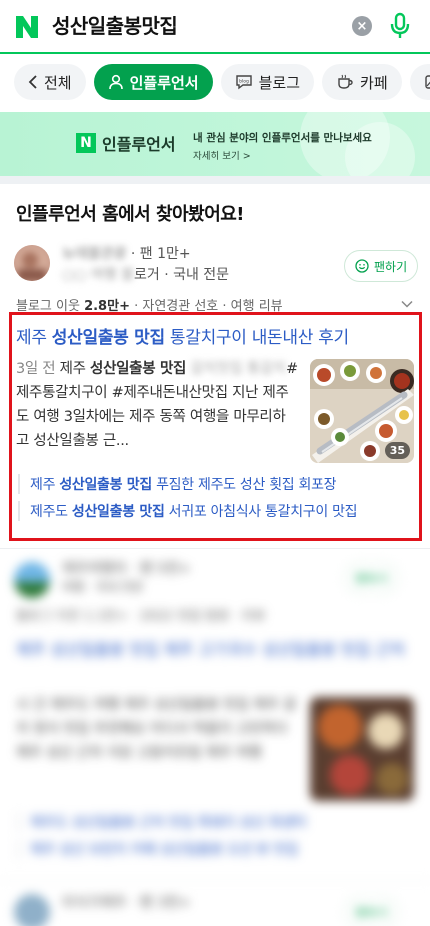 The width and height of the screenshot is (430, 926). Describe the element at coordinates (86, 143) in the screenshot. I see `naver-n-icon: N` at that location.